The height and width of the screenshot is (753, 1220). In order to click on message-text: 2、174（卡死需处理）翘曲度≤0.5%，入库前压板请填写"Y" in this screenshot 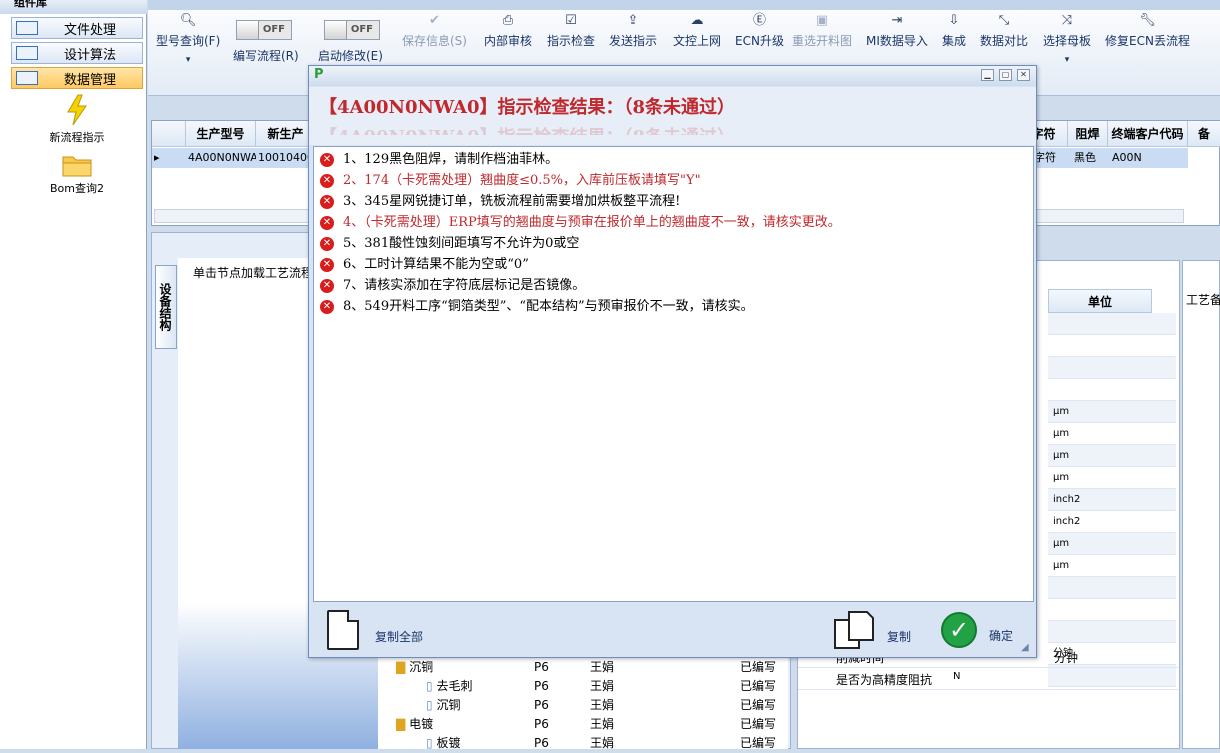, I will do `click(522, 180)`.